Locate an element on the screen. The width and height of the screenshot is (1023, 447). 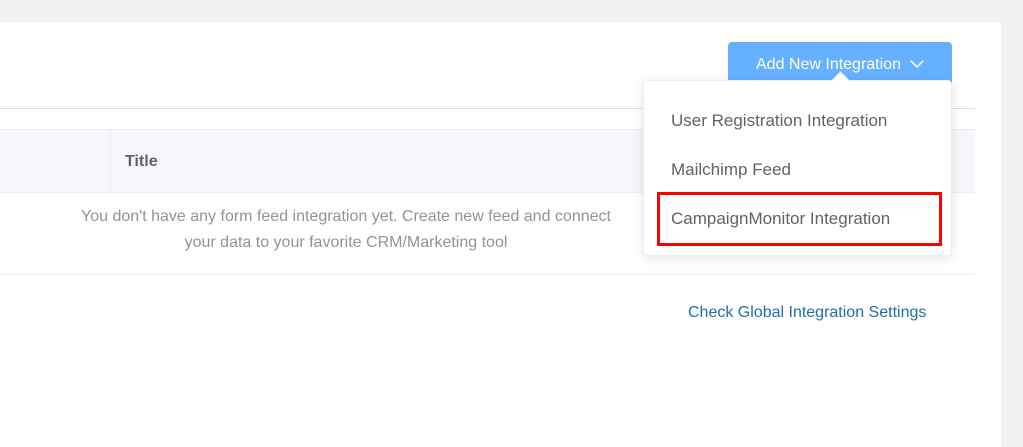
column-header-title: Title is located at coordinates (141, 161).